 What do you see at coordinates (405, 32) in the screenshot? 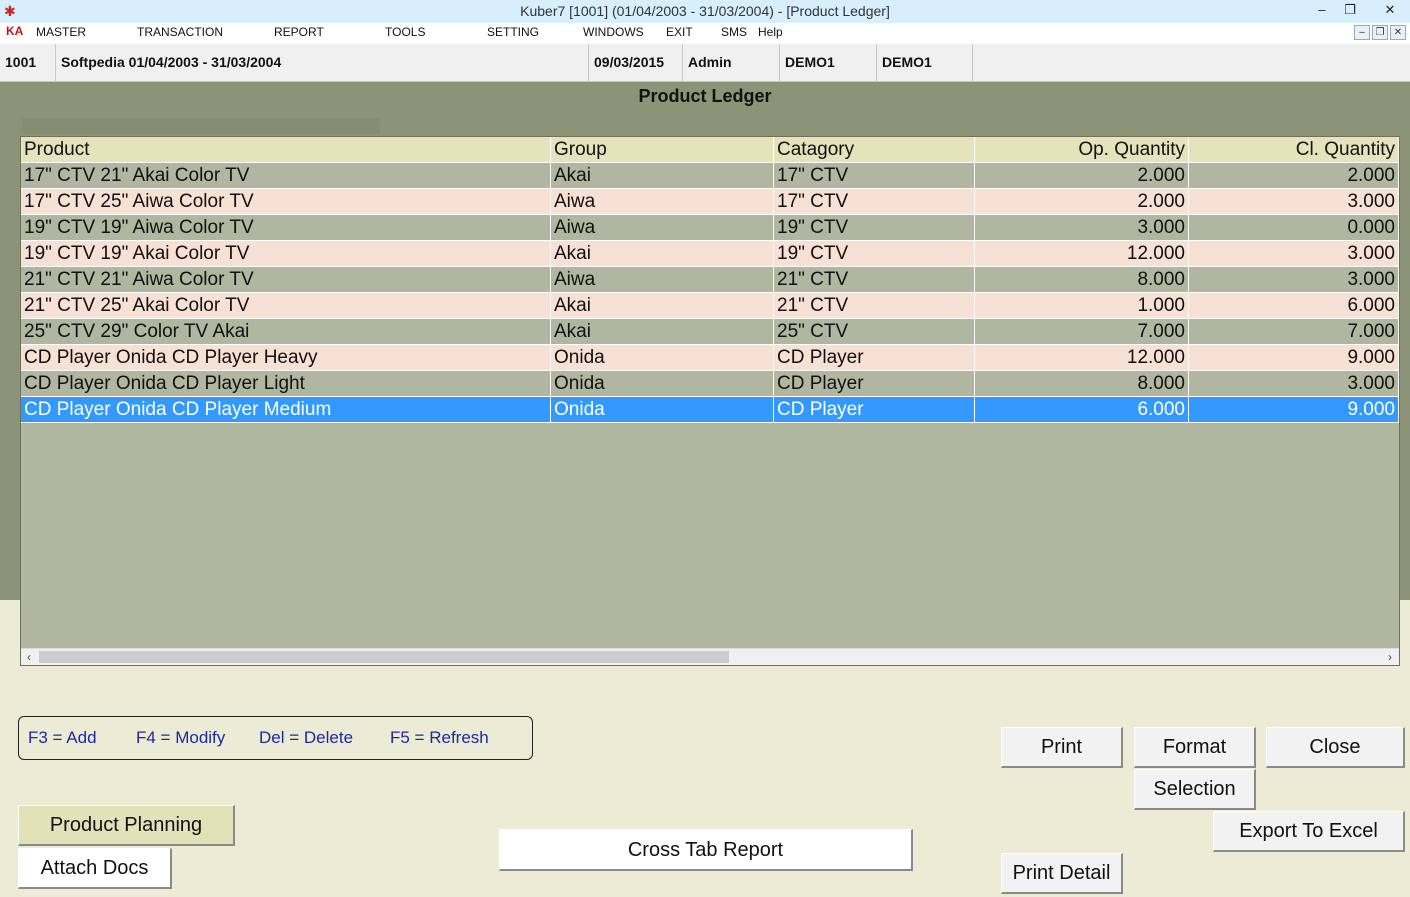
I see `menu-tools: TOOLS` at bounding box center [405, 32].